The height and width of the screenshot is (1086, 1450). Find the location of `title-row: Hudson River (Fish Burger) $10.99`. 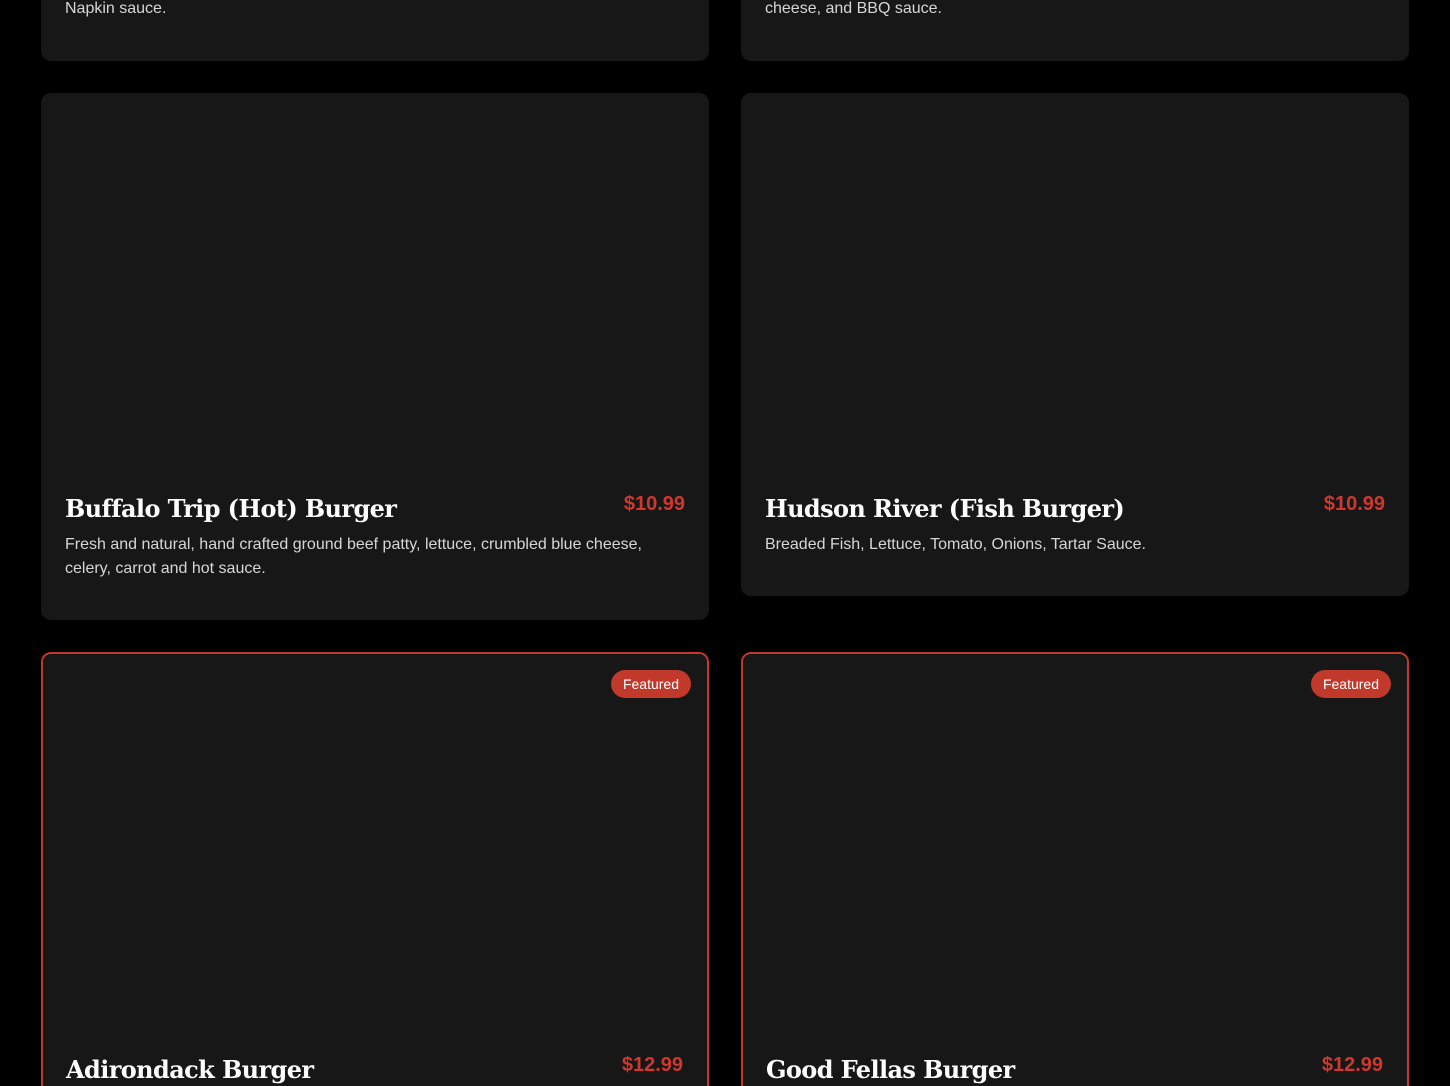

title-row: Hudson River (Fish Burger) $10.99 is located at coordinates (1075, 508).